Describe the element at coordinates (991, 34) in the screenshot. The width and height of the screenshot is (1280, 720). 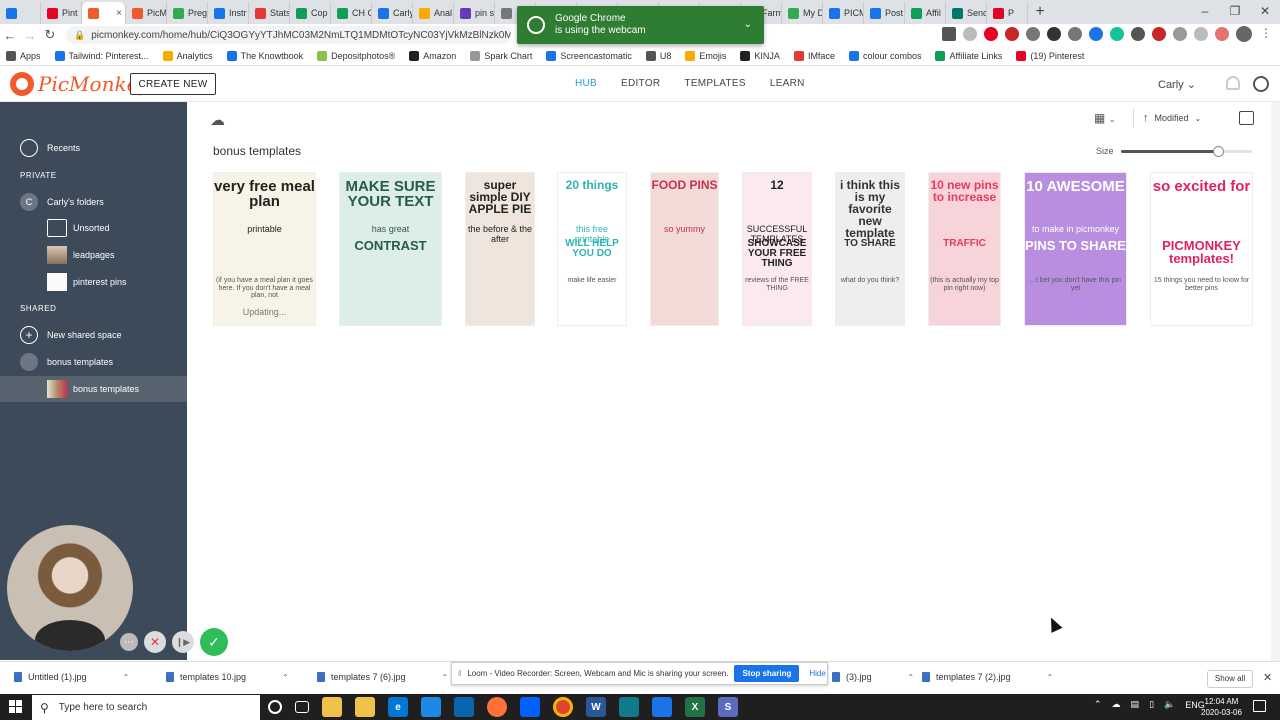
I see `pinterest-extension-icon` at that location.